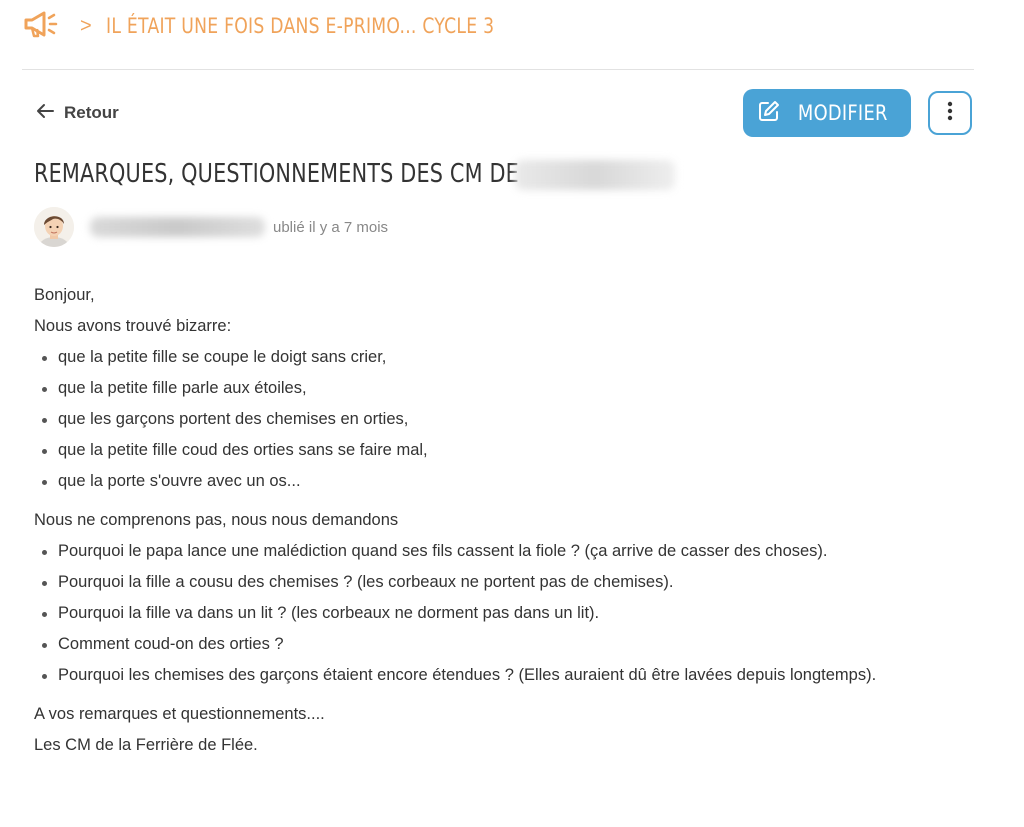 This screenshot has width=1024, height=827. I want to click on more-options-button, so click(950, 113).